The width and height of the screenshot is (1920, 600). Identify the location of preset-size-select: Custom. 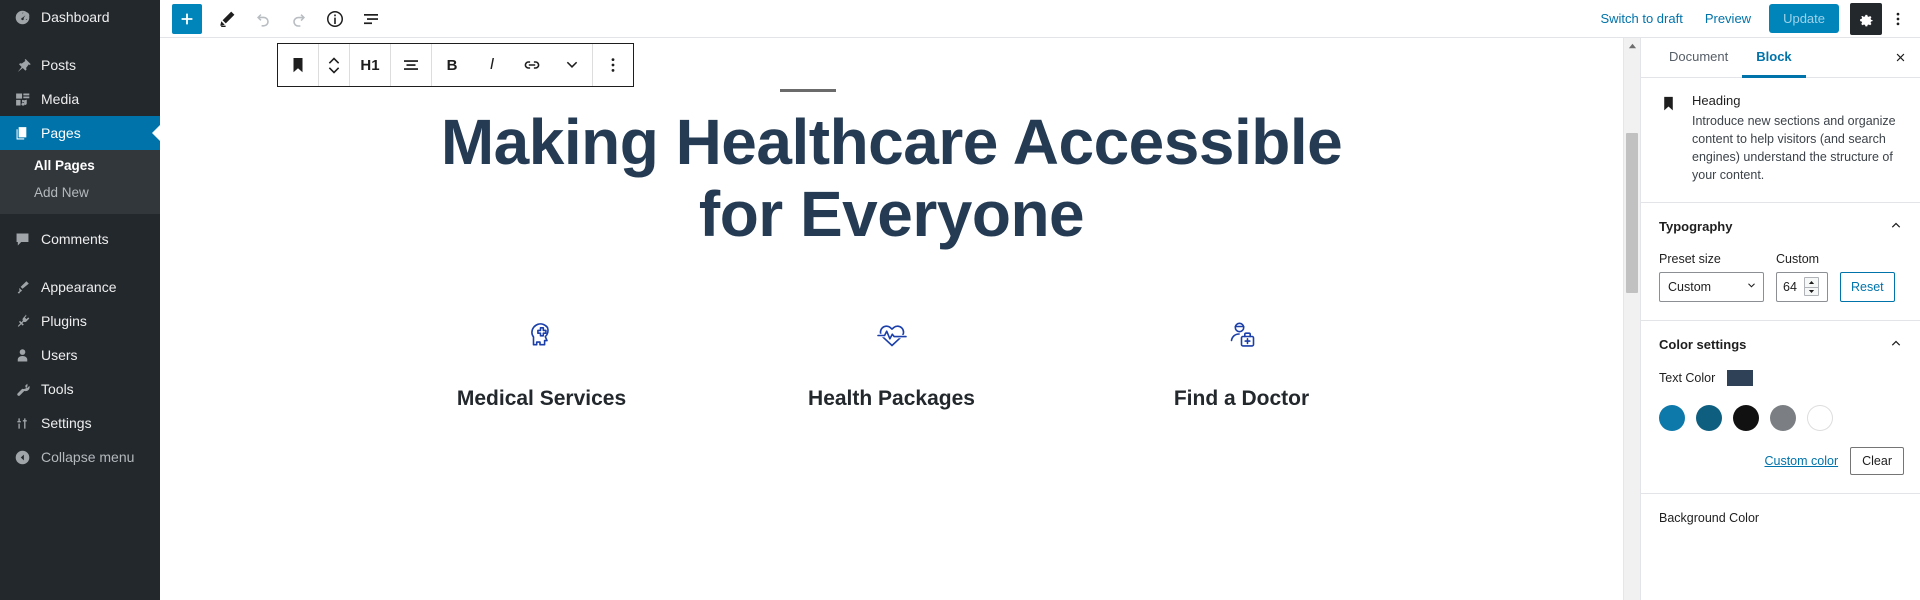
(1711, 286).